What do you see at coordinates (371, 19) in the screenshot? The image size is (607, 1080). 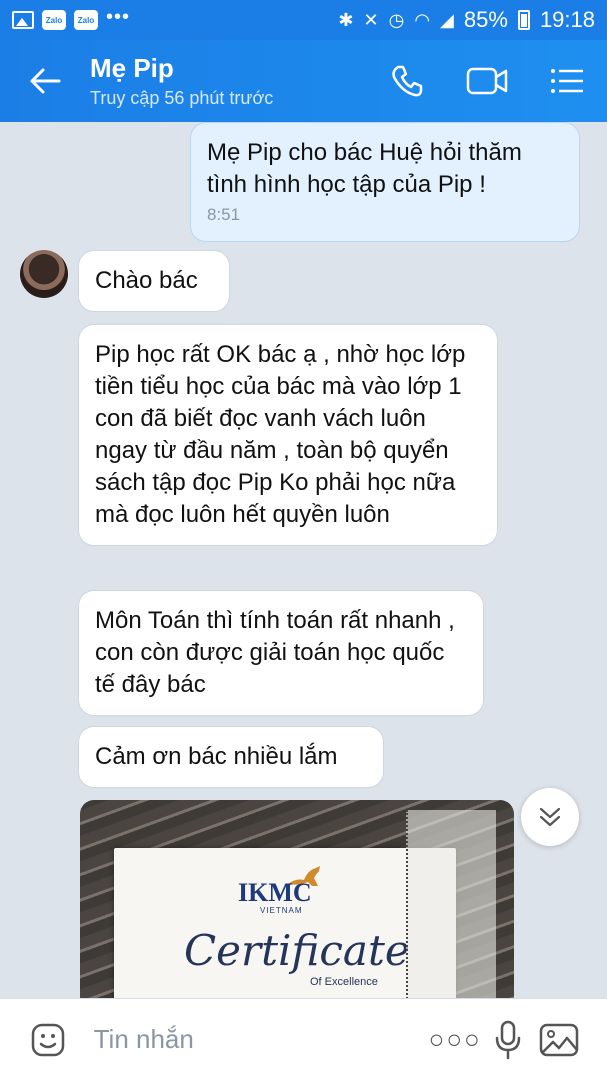 I see `mute-icon: ✕` at bounding box center [371, 19].